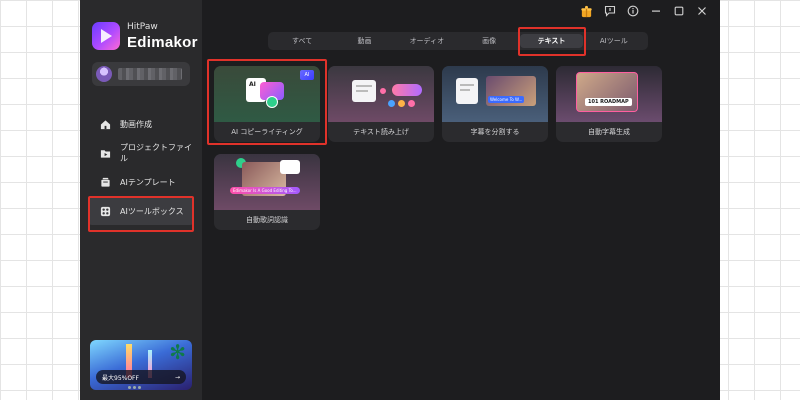 Image resolution: width=800 pixels, height=400 pixels. I want to click on home-icon, so click(105, 124).